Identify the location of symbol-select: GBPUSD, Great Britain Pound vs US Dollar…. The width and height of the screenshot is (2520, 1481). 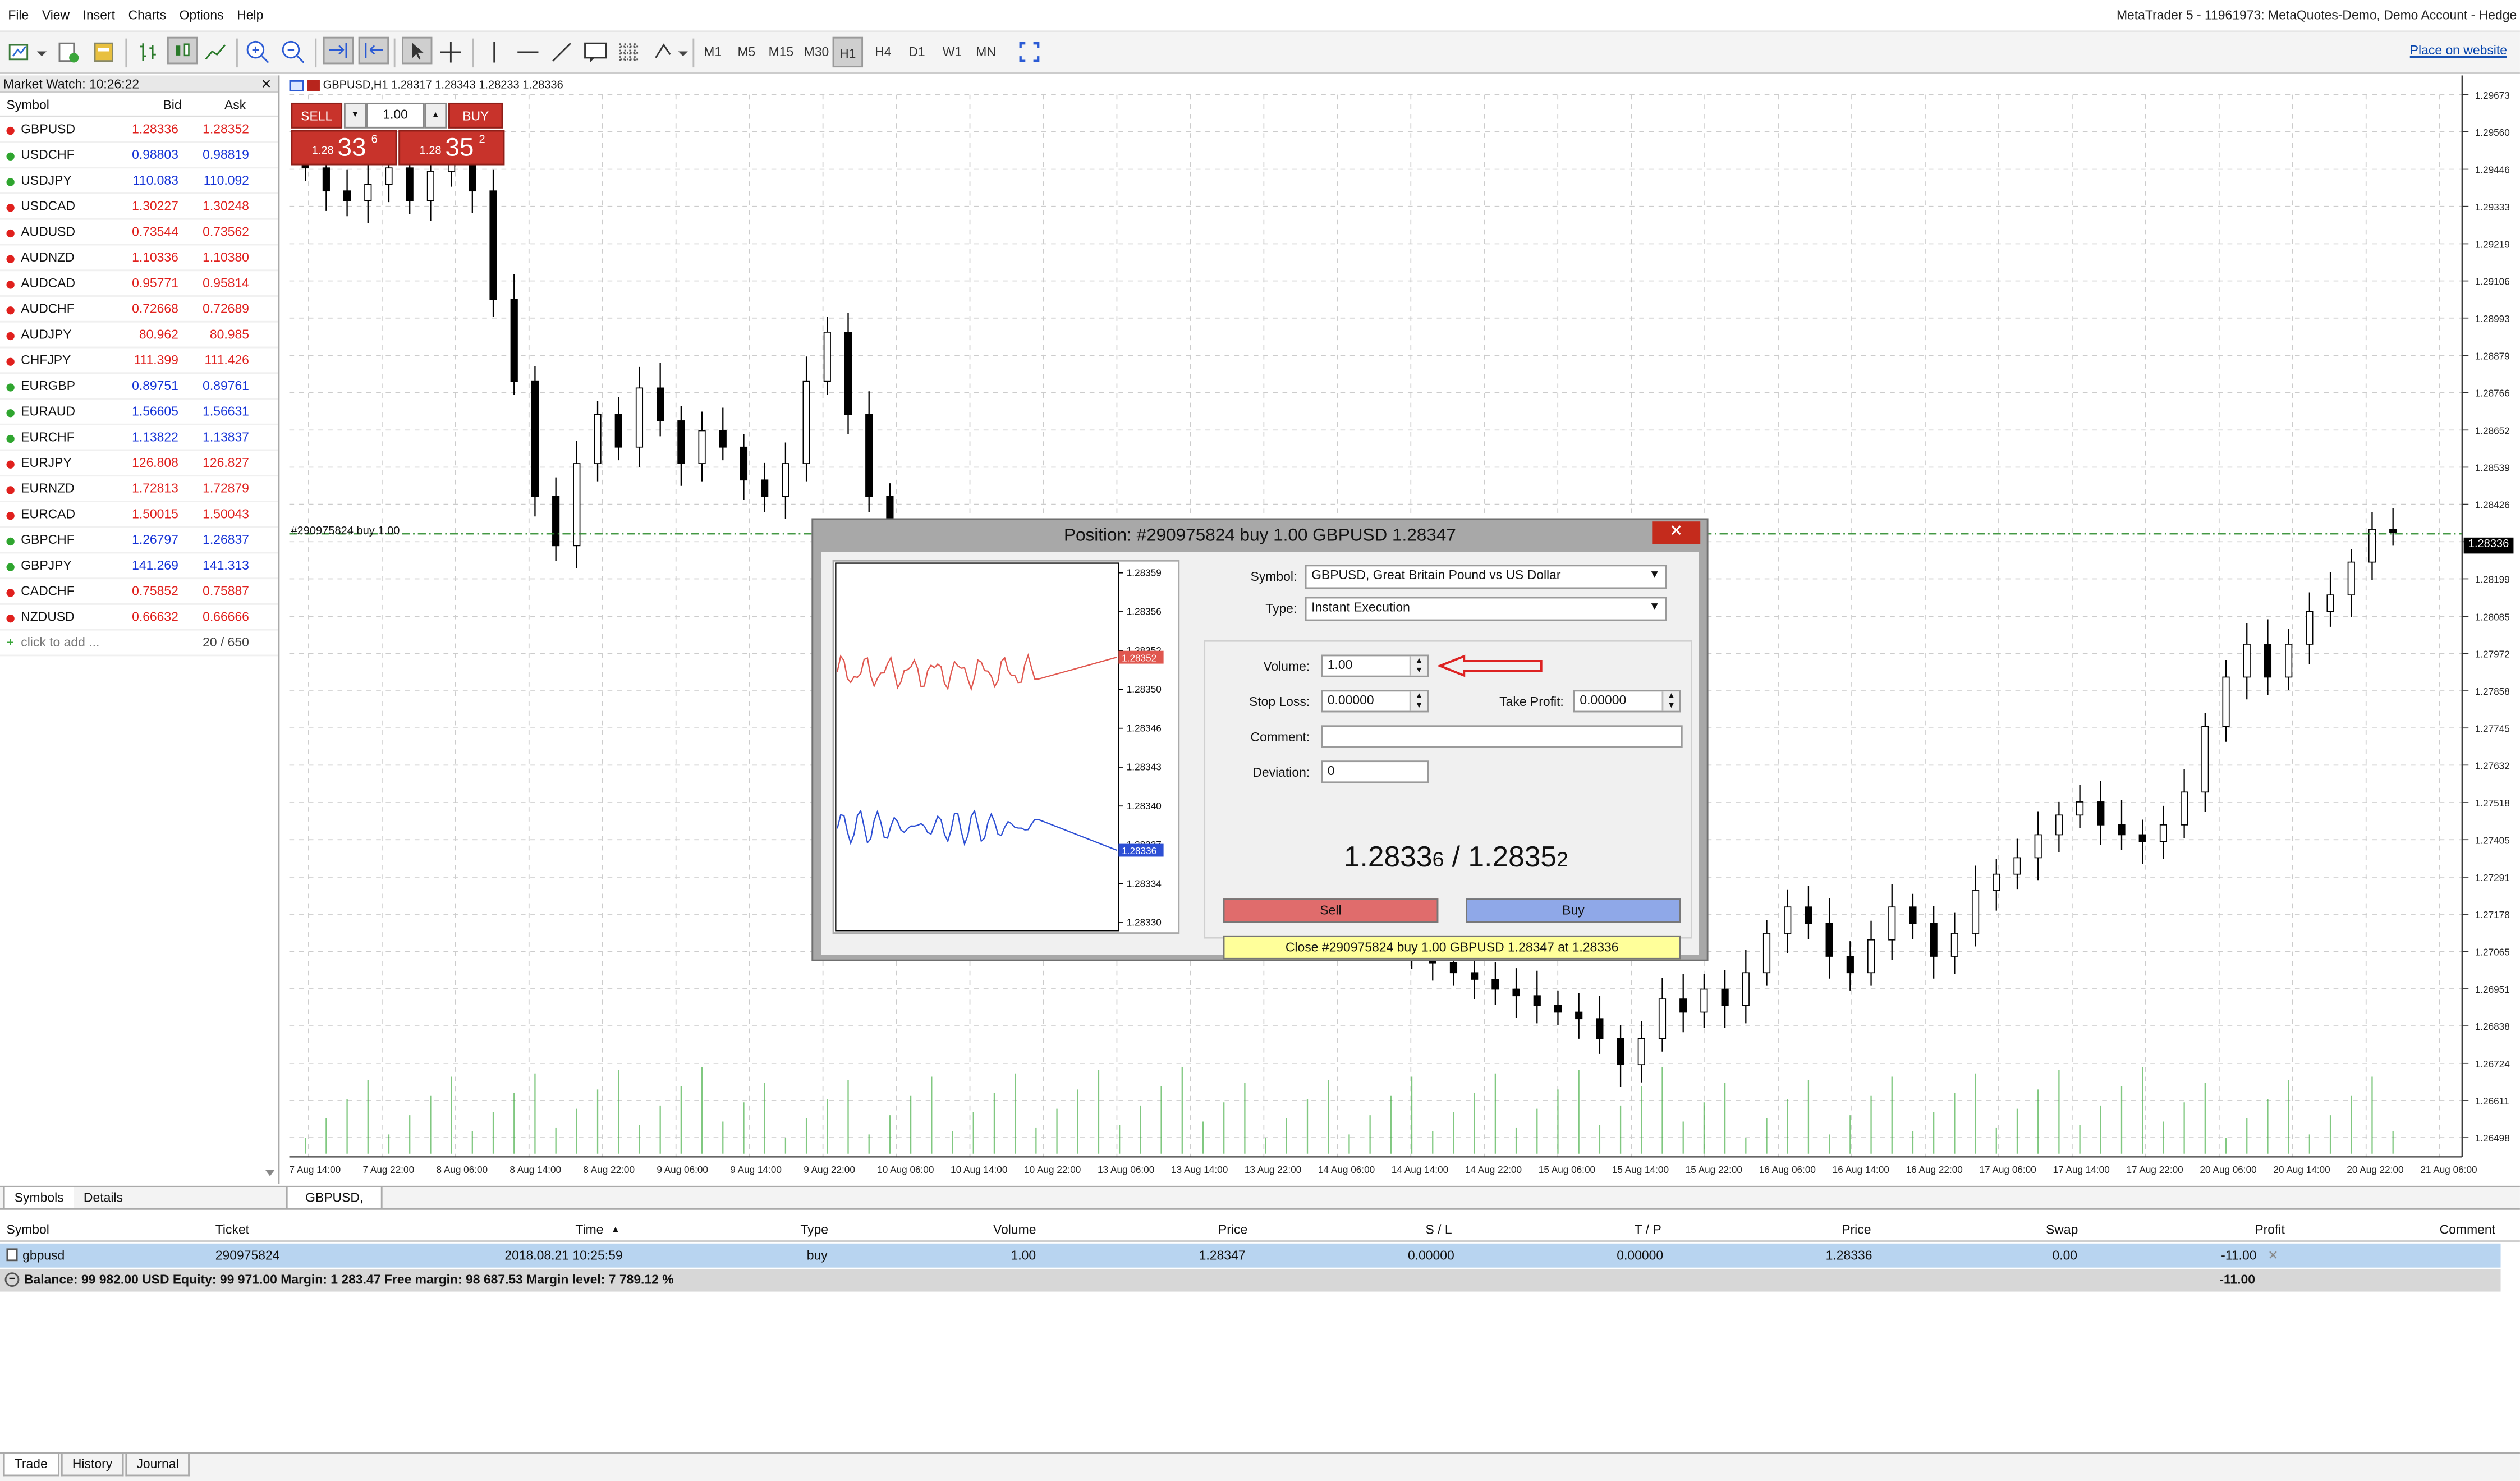
(1486, 577).